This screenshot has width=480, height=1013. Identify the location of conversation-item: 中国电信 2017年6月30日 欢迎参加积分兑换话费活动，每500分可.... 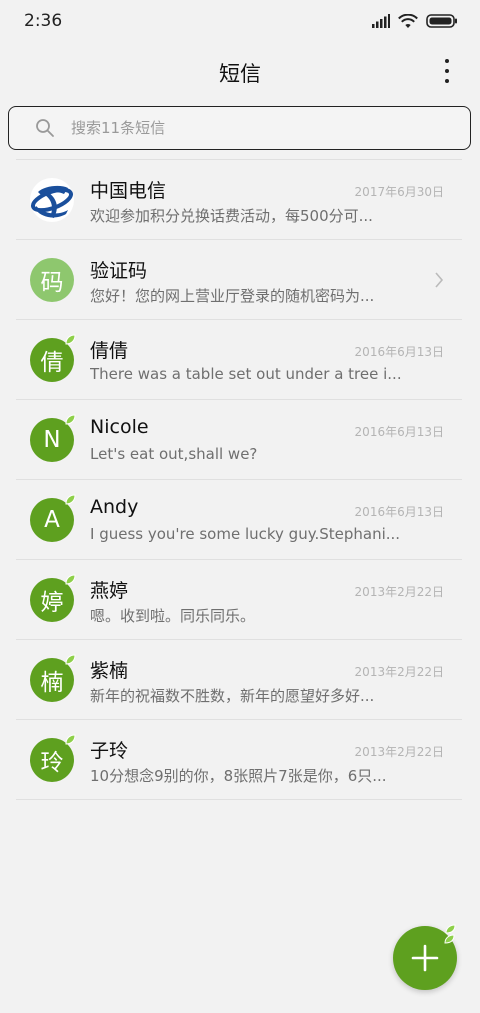
(239, 200).